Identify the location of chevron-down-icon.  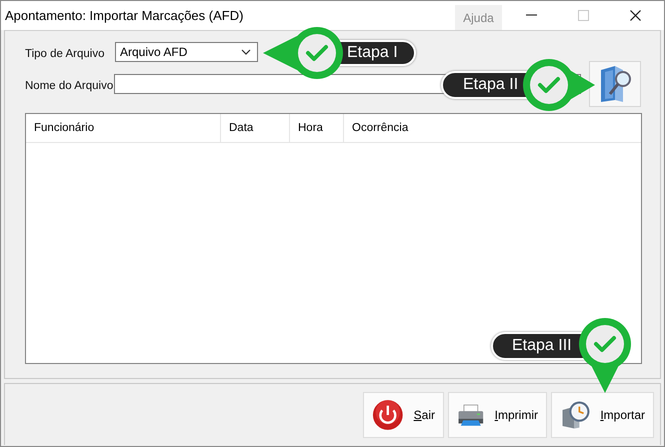
(246, 52).